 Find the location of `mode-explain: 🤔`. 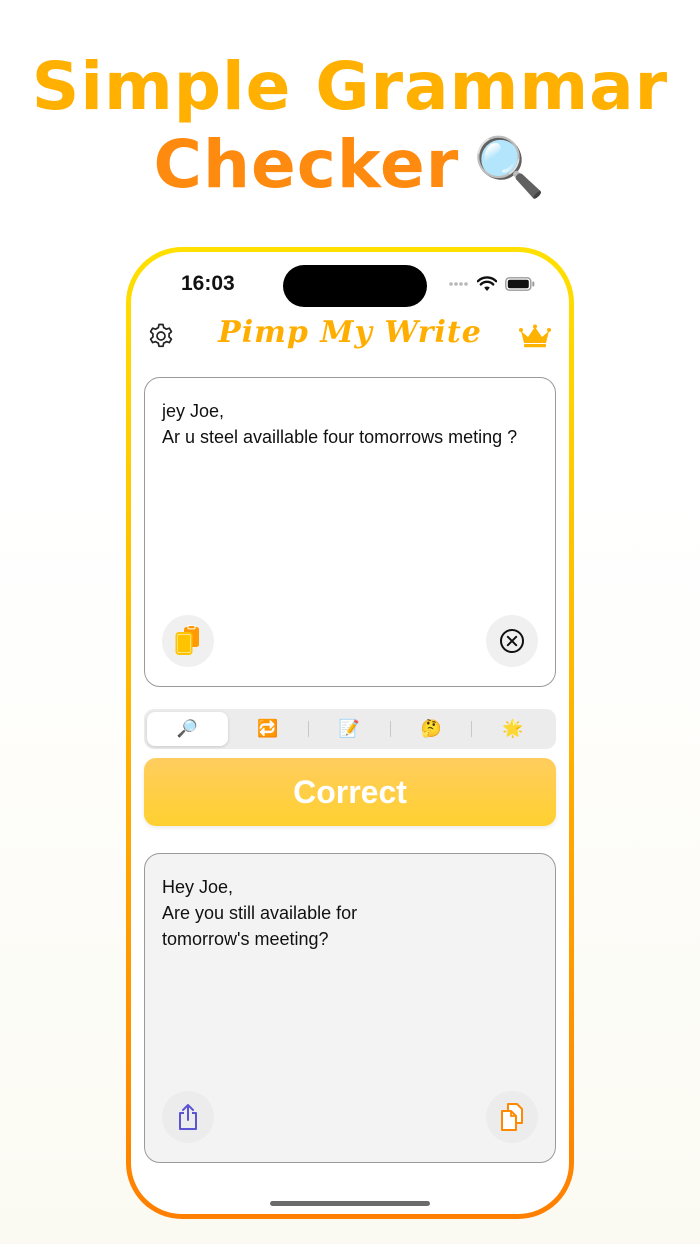

mode-explain: 🤔 is located at coordinates (431, 729).